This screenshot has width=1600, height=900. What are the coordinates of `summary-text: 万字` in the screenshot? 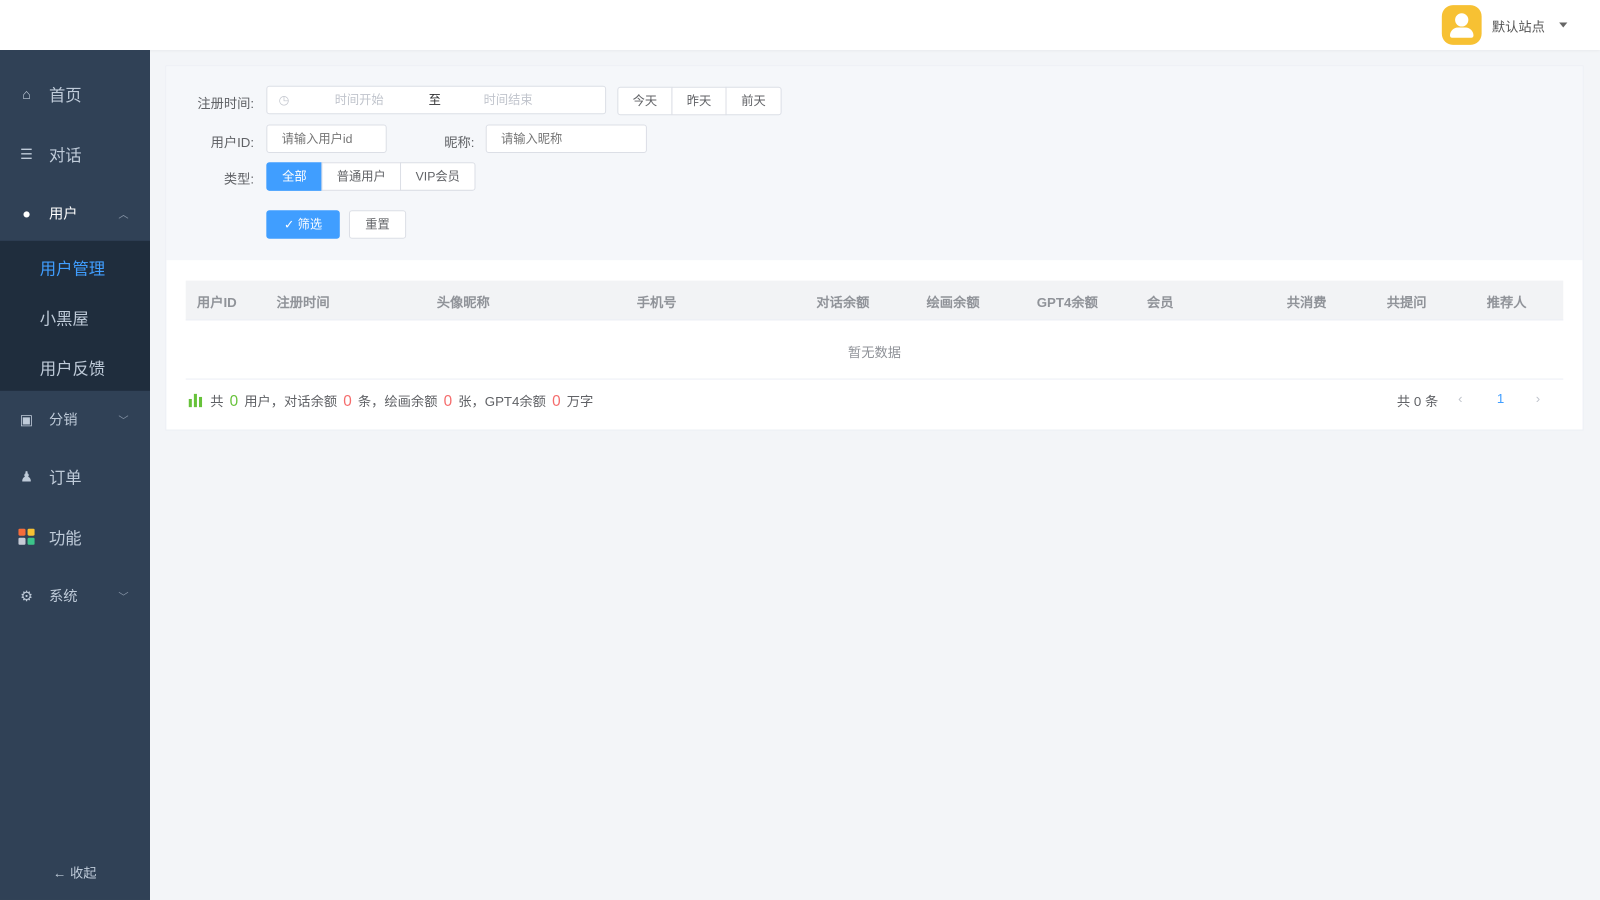 It's located at (580, 401).